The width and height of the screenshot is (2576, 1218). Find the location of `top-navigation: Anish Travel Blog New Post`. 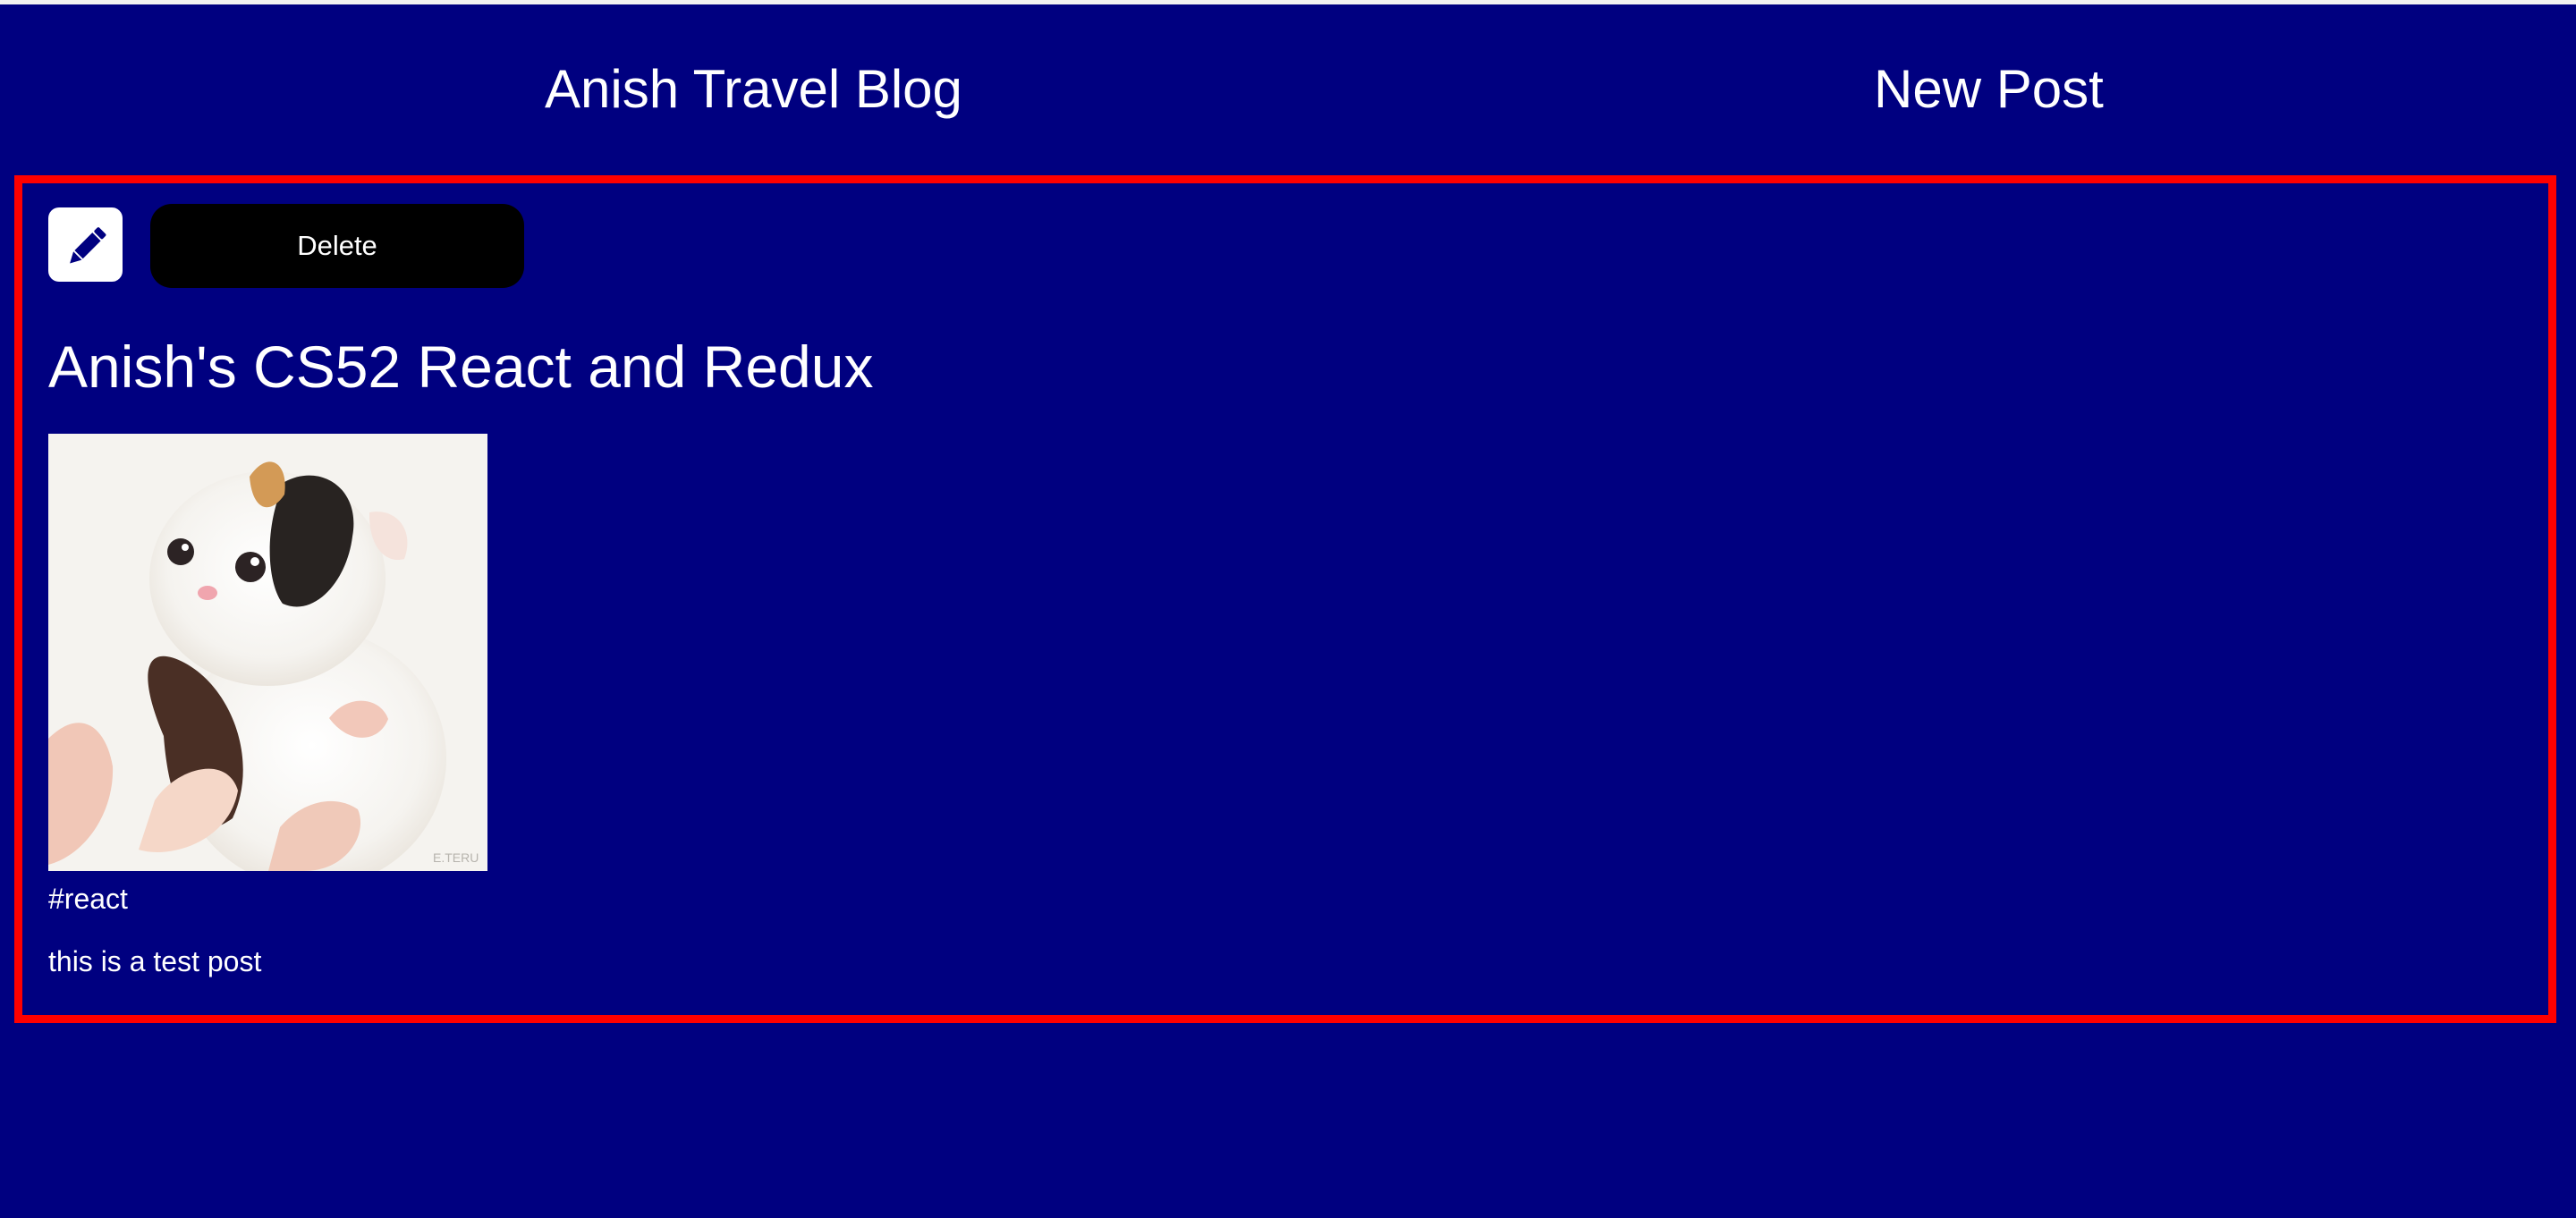

top-navigation: Anish Travel Blog New Post is located at coordinates (1288, 89).